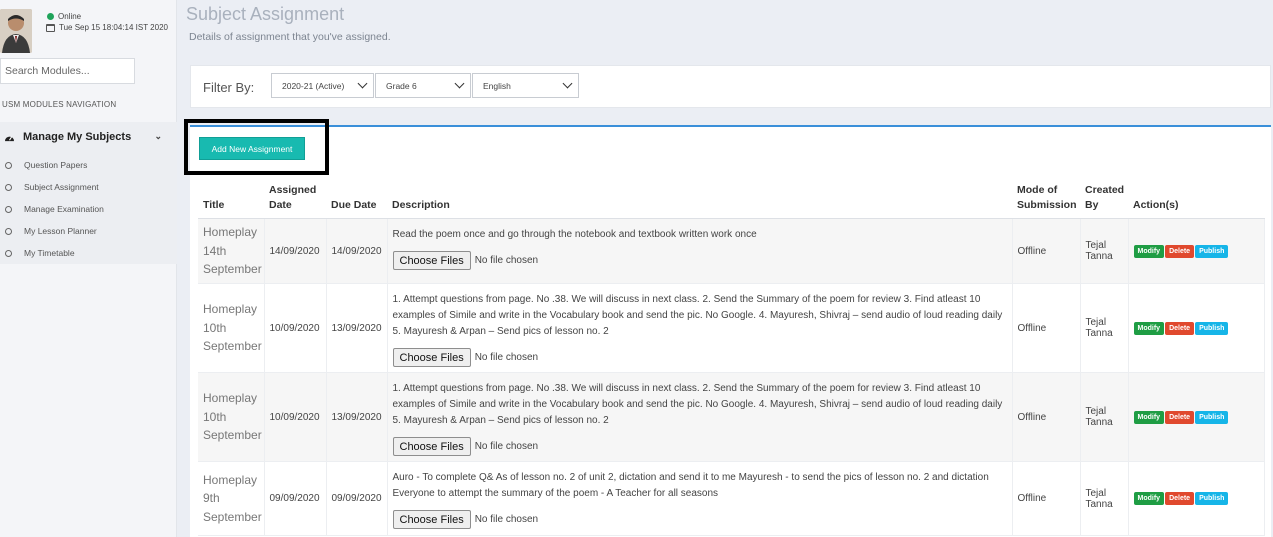 Image resolution: width=1273 pixels, height=537 pixels. I want to click on search-modules-input, so click(67, 71).